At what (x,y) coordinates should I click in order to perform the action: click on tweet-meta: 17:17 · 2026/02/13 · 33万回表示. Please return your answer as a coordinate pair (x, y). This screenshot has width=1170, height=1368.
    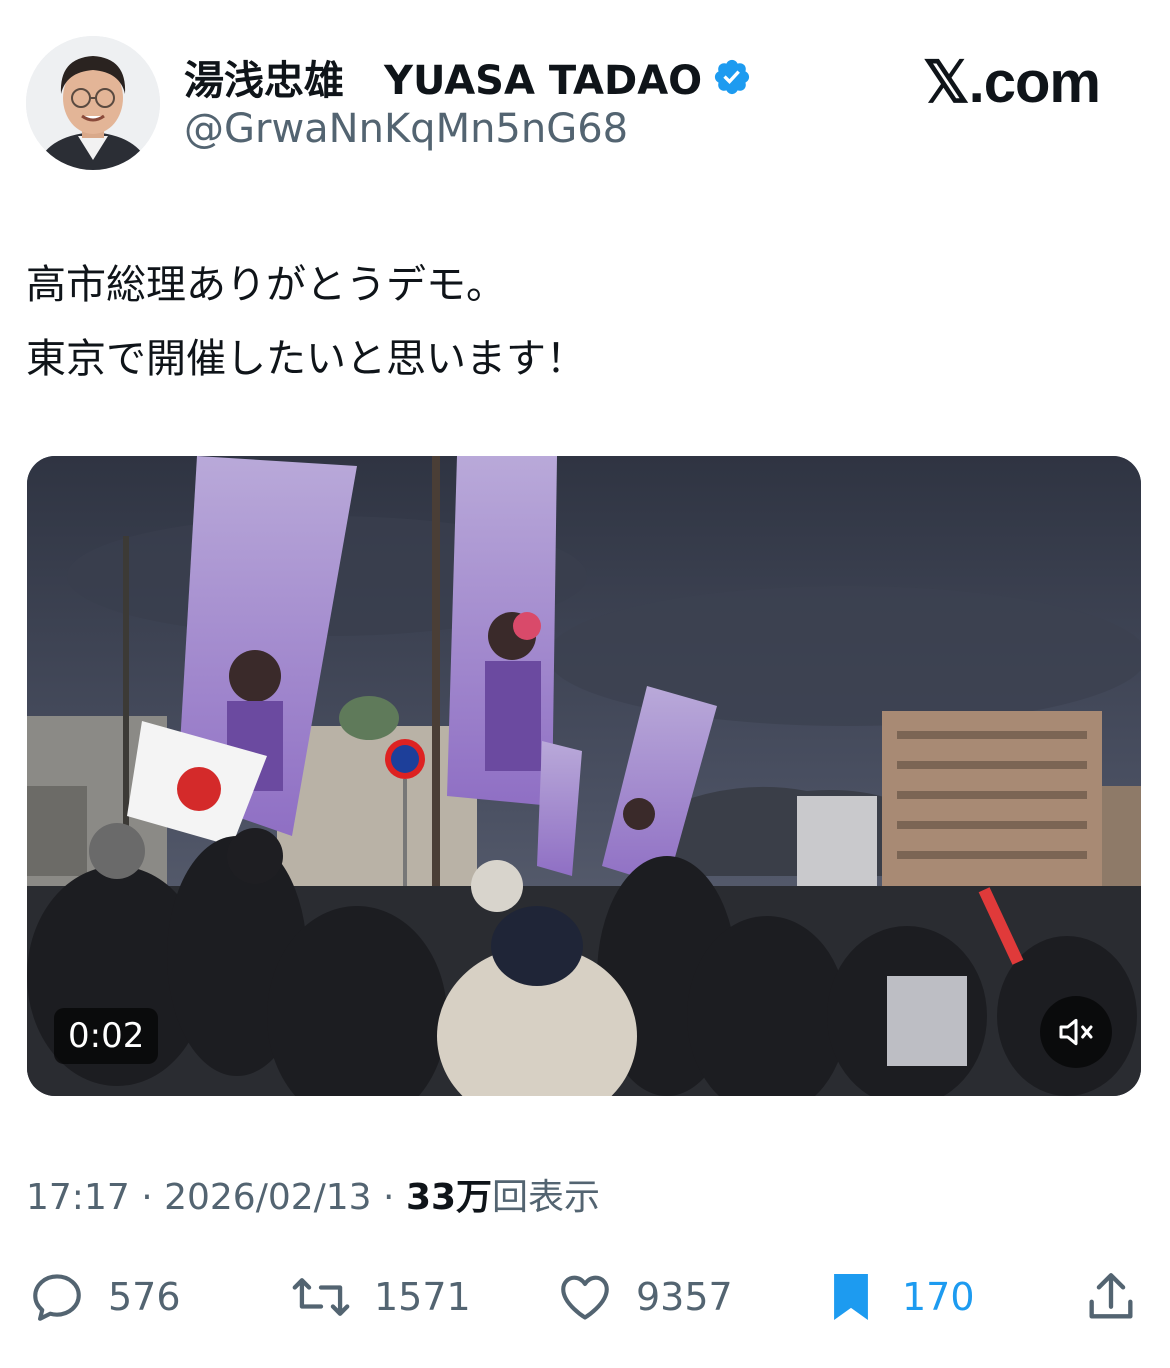
    Looking at the image, I should click on (313, 1194).